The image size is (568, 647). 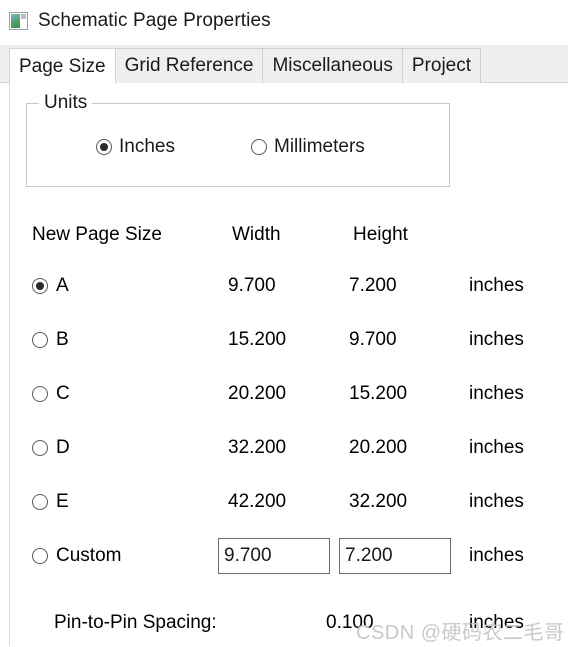 What do you see at coordinates (257, 393) in the screenshot?
I see `page-size-c-width: 20.200` at bounding box center [257, 393].